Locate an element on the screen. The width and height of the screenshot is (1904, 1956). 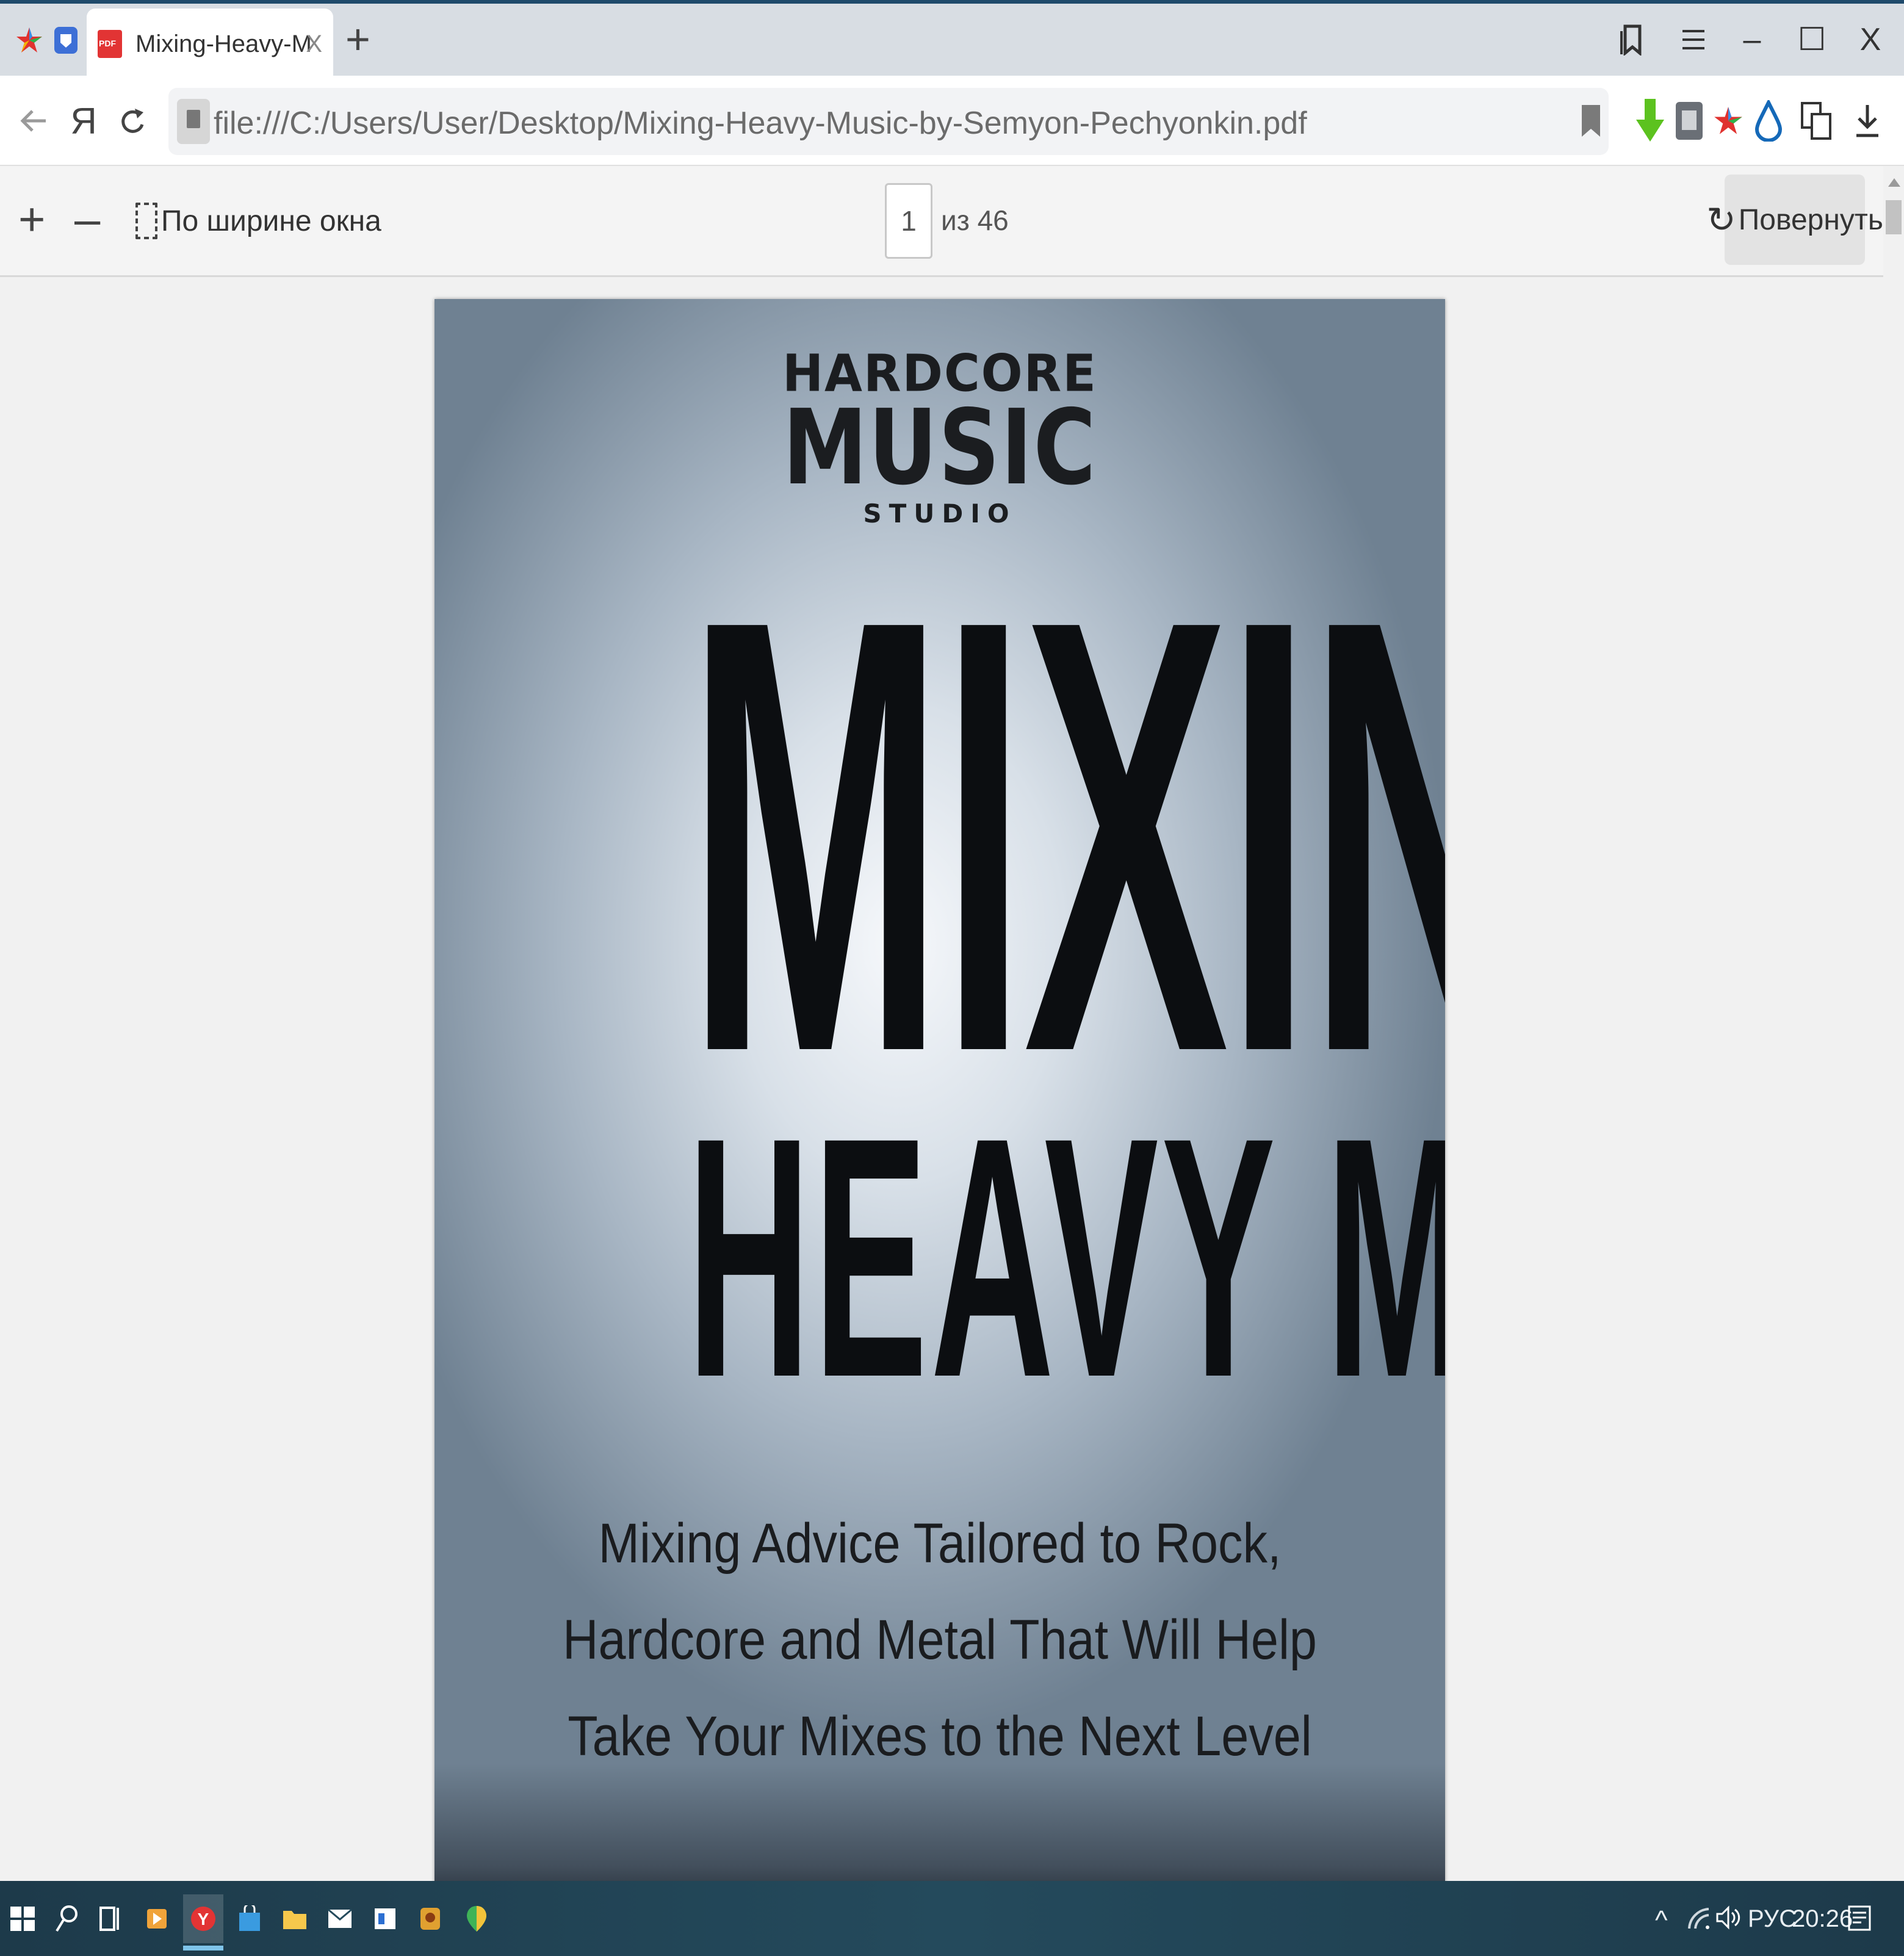
tab-close-icon: X is located at coordinates (314, 44).